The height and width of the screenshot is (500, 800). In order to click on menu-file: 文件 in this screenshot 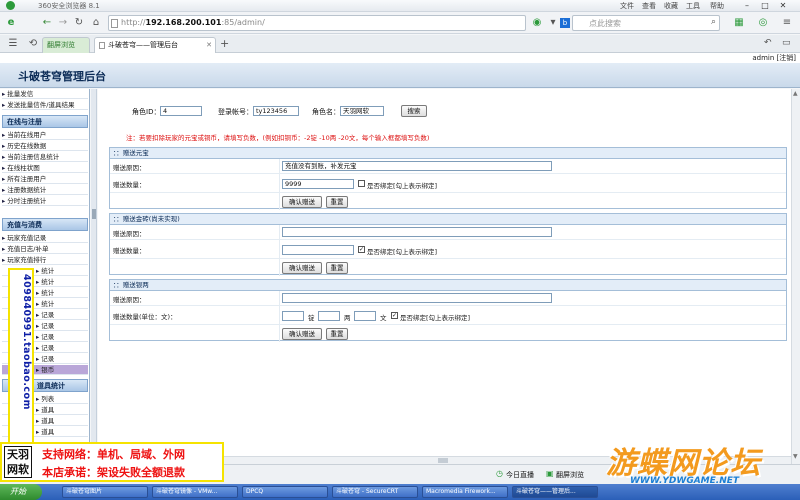, I will do `click(627, 6)`.